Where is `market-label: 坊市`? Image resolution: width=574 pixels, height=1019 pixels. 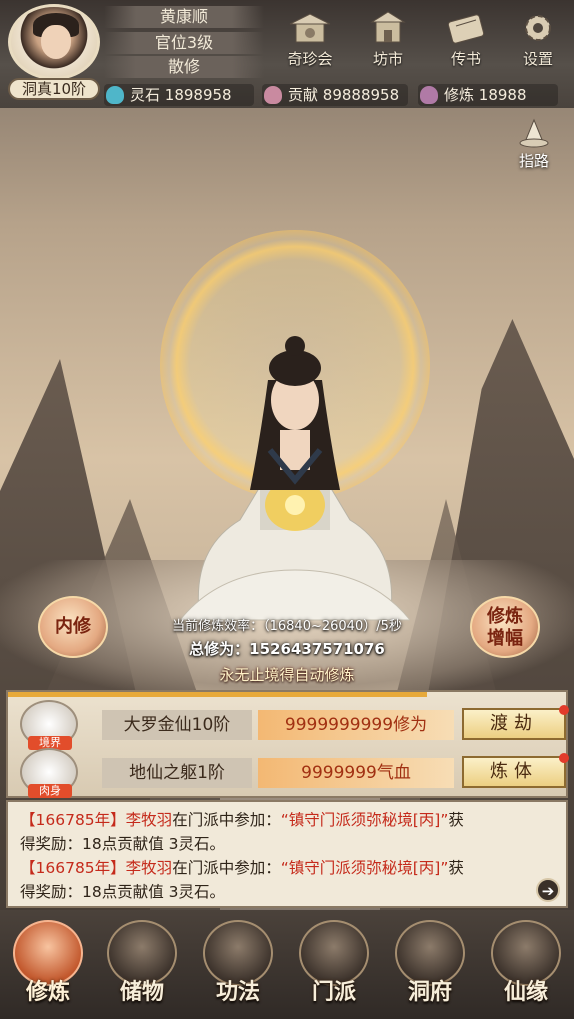
market-label: 坊市 is located at coordinates (387, 59).